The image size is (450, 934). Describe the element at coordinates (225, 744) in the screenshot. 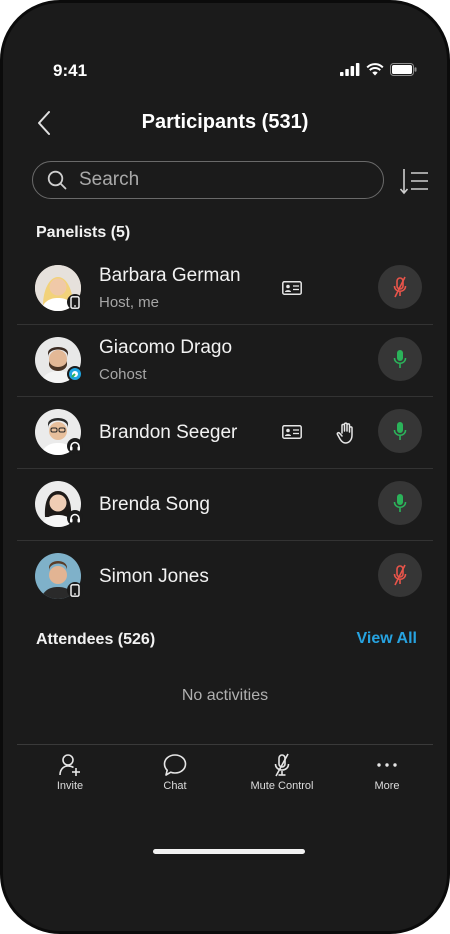

I see `tabbar-divider` at that location.